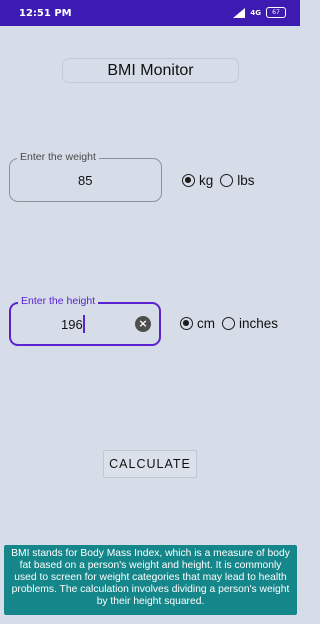  What do you see at coordinates (227, 180) in the screenshot?
I see `lbs-radio` at bounding box center [227, 180].